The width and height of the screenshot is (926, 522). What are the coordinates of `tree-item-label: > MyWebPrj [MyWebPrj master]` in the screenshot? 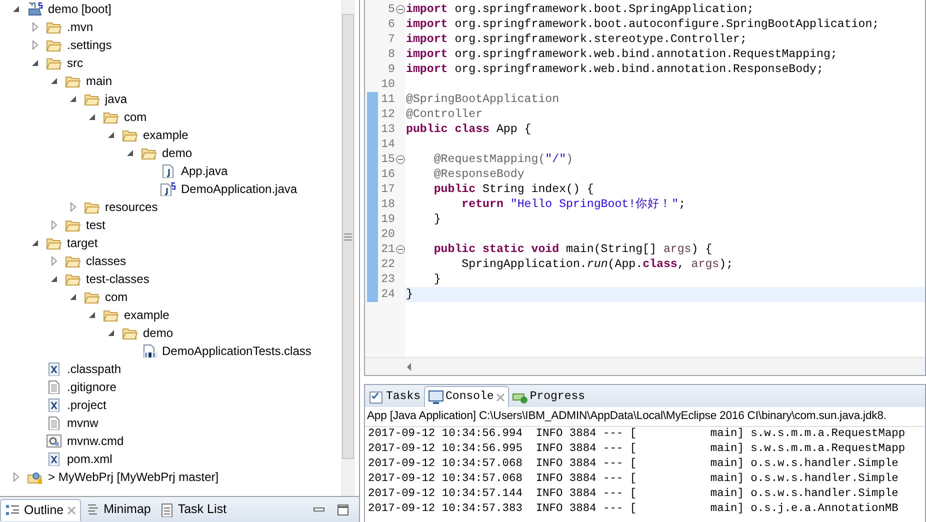 It's located at (133, 477).